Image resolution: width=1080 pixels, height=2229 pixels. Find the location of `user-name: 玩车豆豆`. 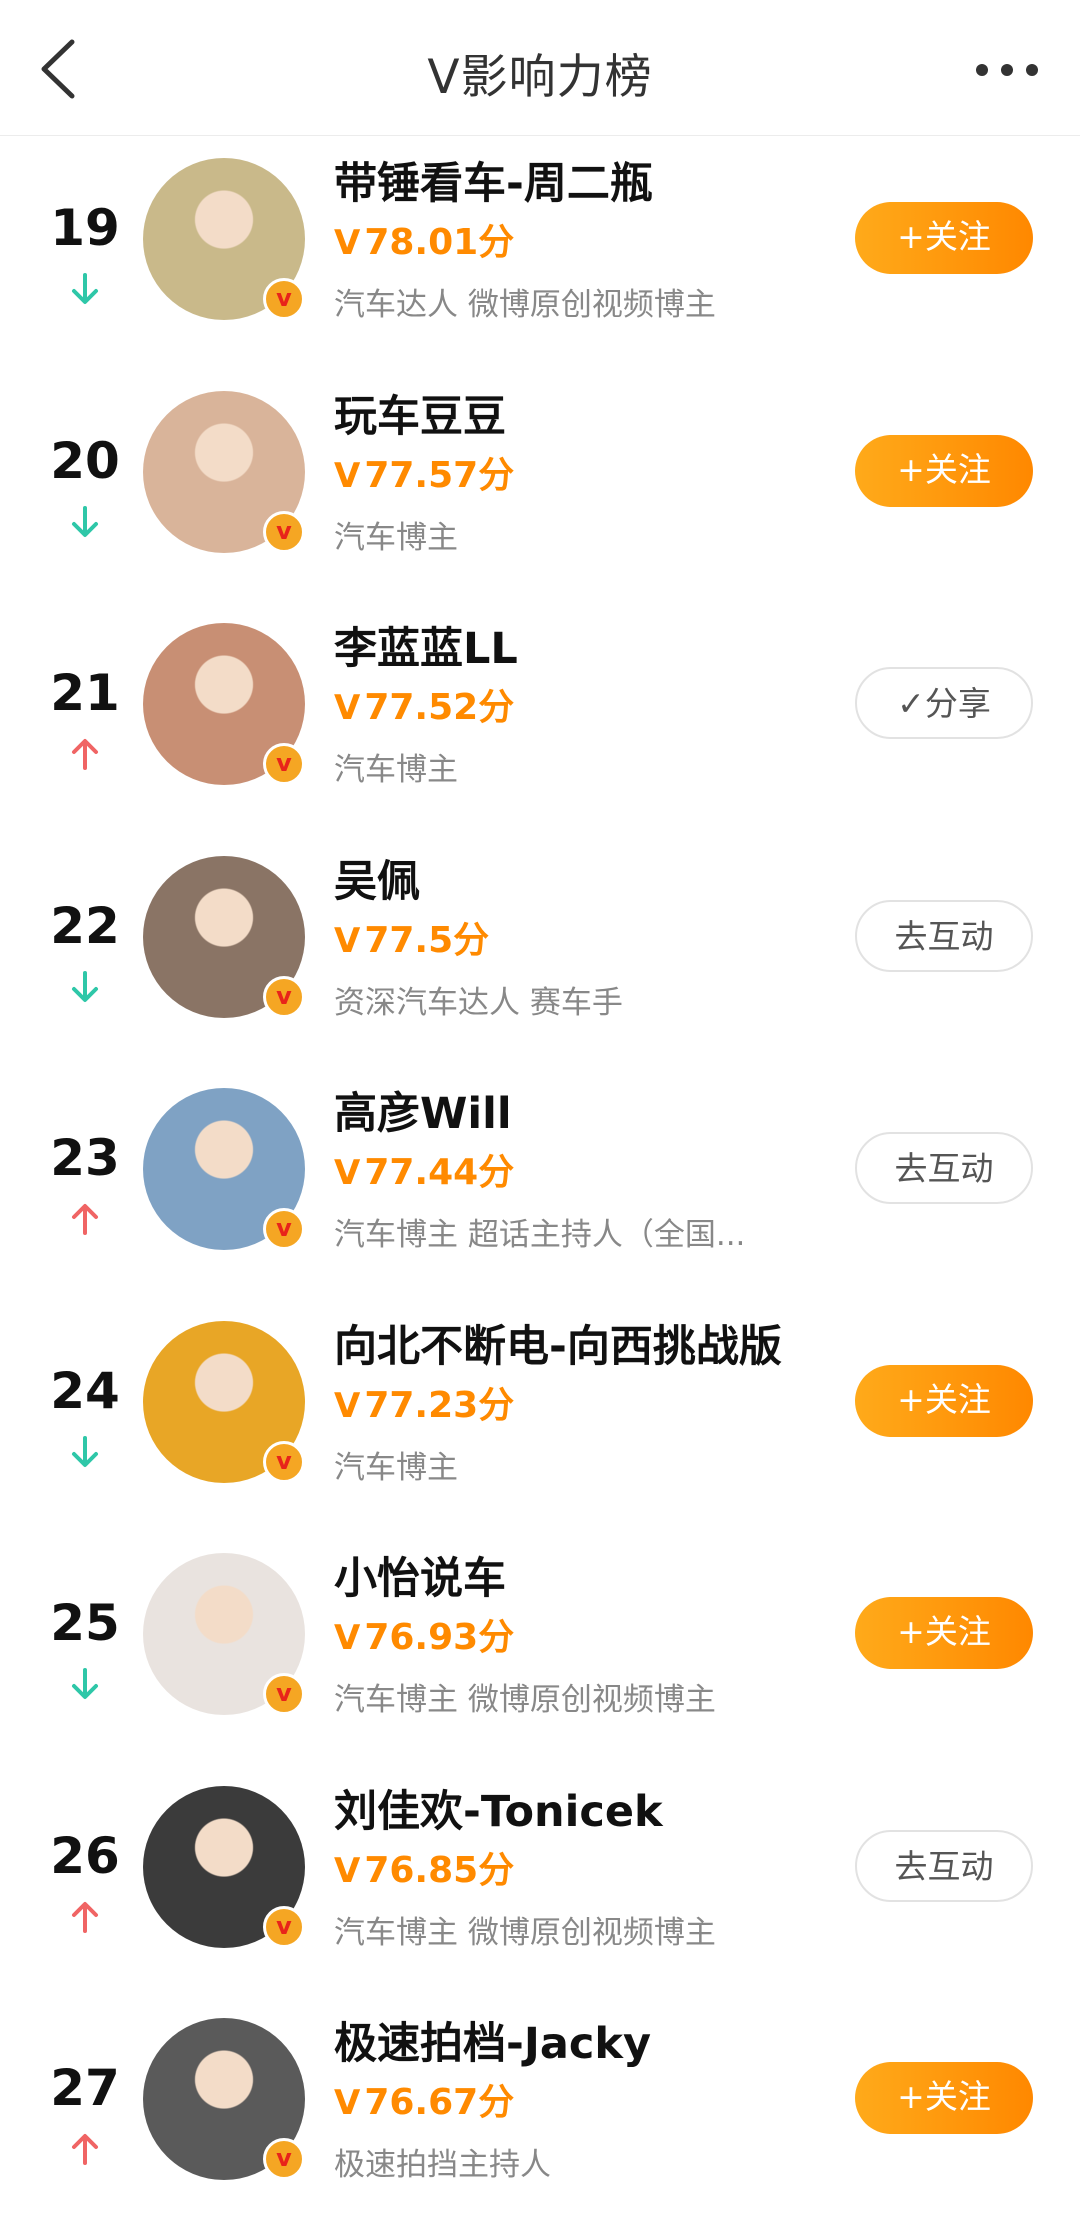

user-name: 玩车豆豆 is located at coordinates (420, 413).